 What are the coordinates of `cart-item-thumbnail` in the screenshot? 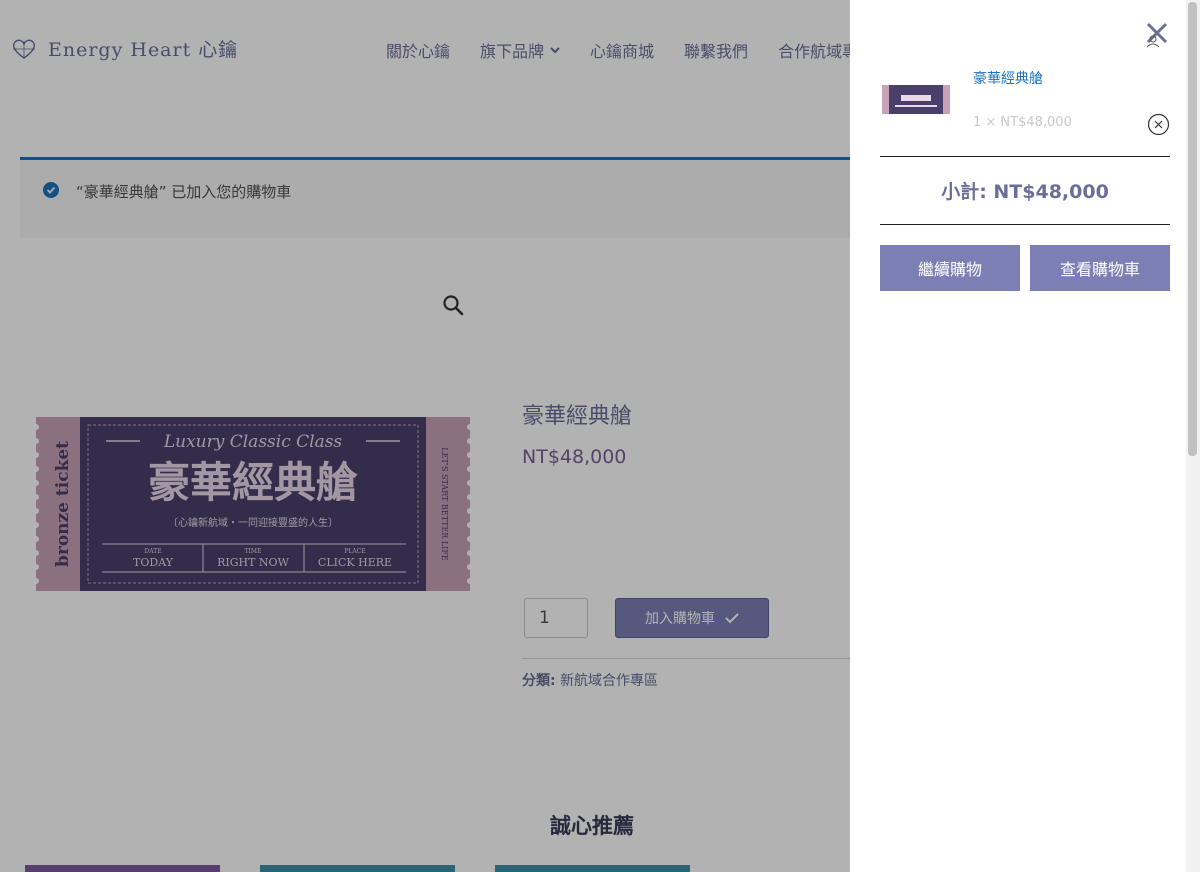 It's located at (916, 99).